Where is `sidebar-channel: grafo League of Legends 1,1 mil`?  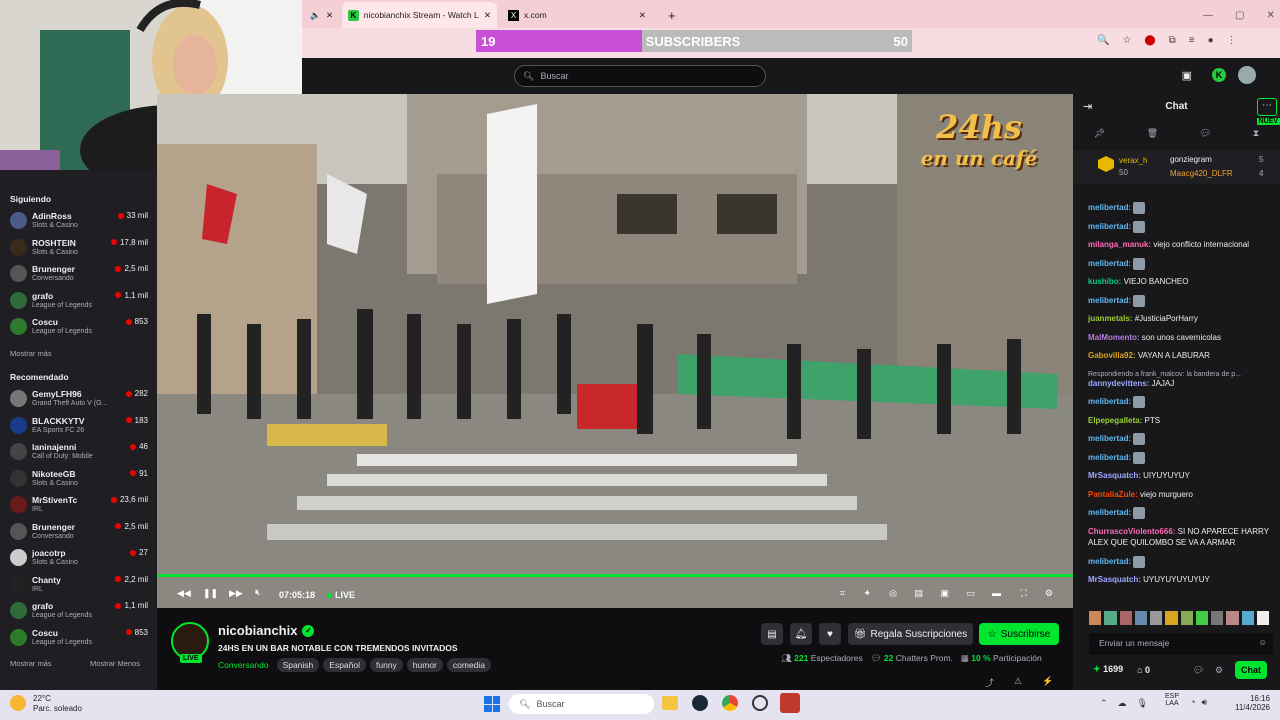
sidebar-channel: grafo League of Legends 1,1 mil is located at coordinates (79, 611).